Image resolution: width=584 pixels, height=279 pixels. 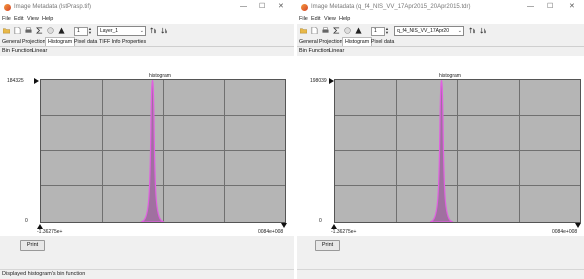 I want to click on toolbar: 1 ▲ ▼ q_f4_NIS_VV_17Apr20 ⌄, so click(x=440, y=30).